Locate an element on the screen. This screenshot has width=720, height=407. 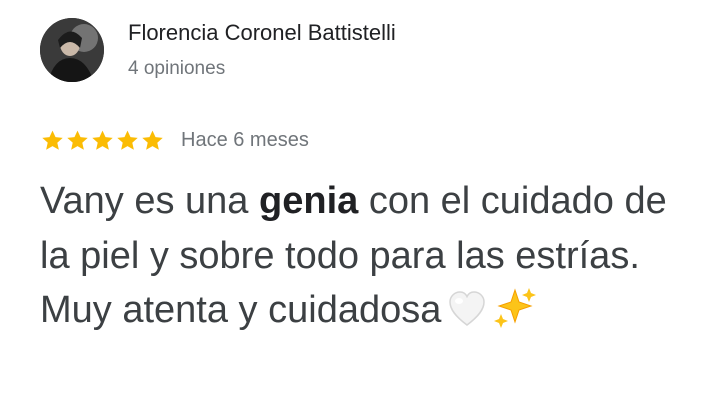
review-time: Hace 6 meses is located at coordinates (245, 140).